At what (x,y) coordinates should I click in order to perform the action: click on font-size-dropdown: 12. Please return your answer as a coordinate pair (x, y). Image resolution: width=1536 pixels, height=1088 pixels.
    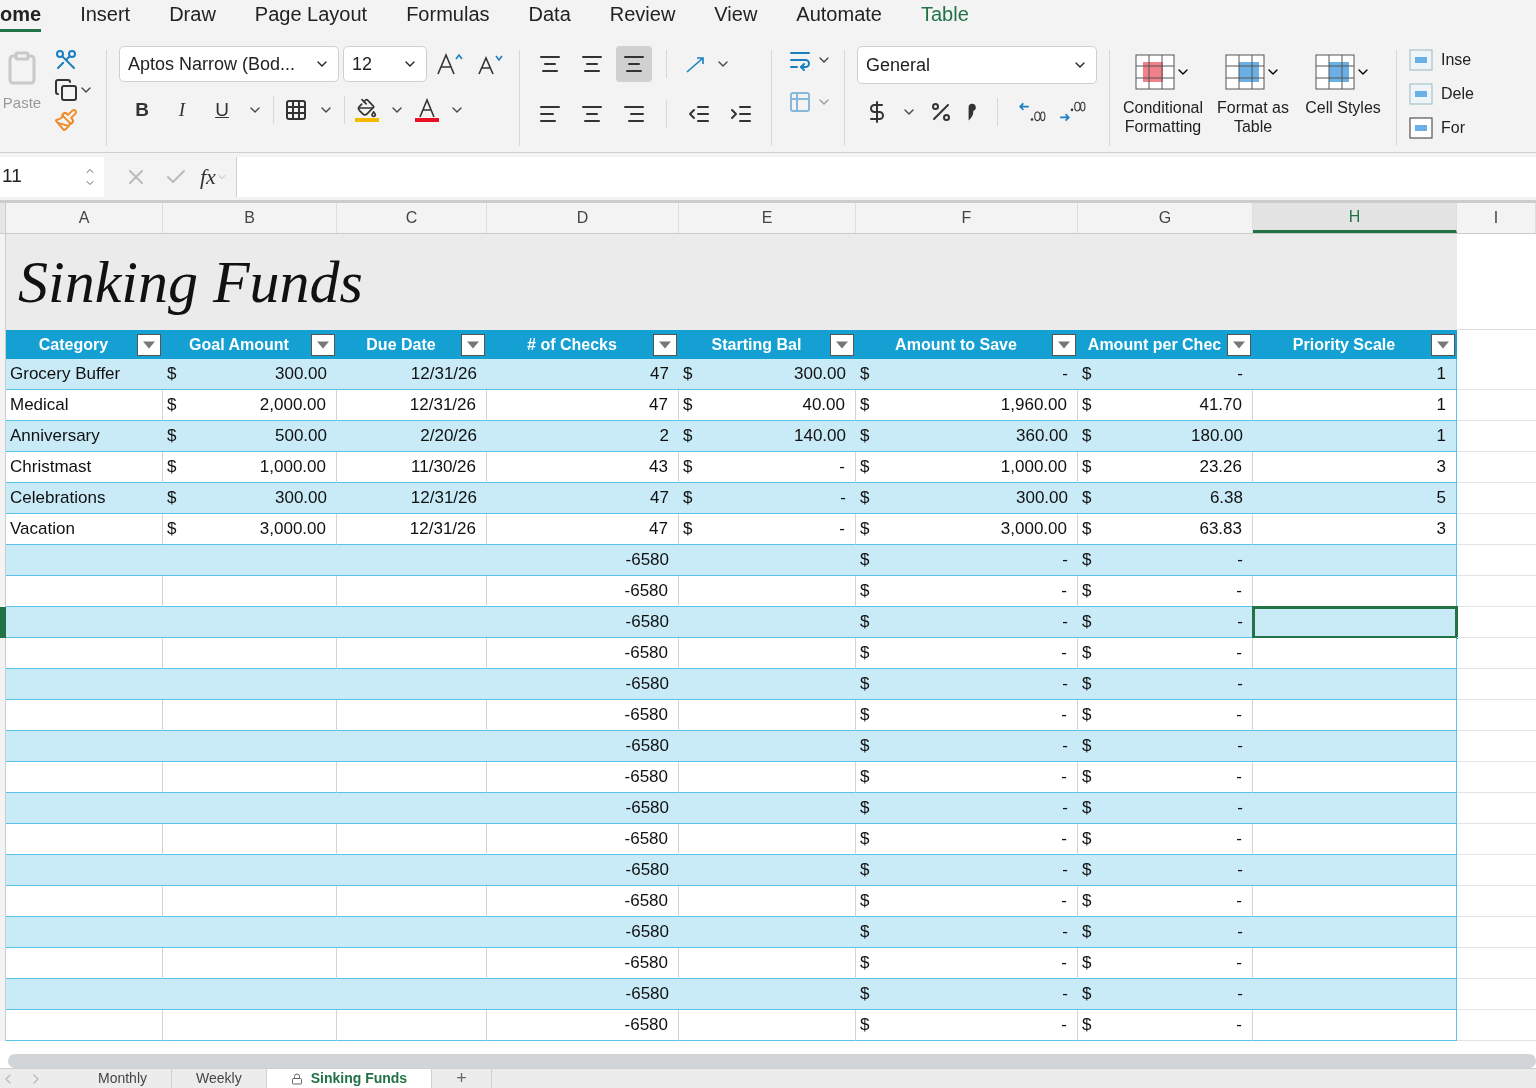
    Looking at the image, I should click on (385, 64).